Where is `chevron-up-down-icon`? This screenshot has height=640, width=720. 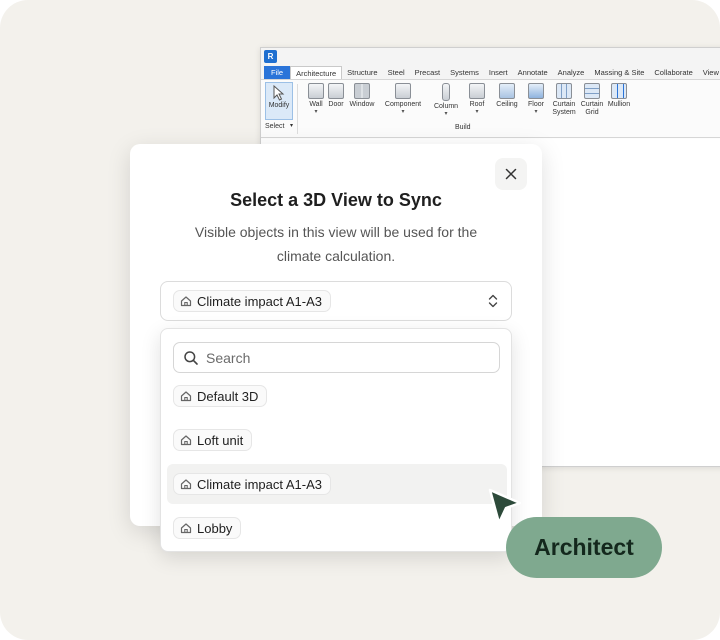
chevron-up-down-icon is located at coordinates (493, 301).